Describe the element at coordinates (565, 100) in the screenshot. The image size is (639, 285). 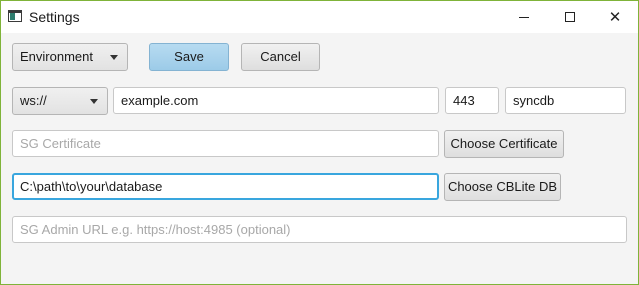
I see `database-name-field: syncdb` at that location.